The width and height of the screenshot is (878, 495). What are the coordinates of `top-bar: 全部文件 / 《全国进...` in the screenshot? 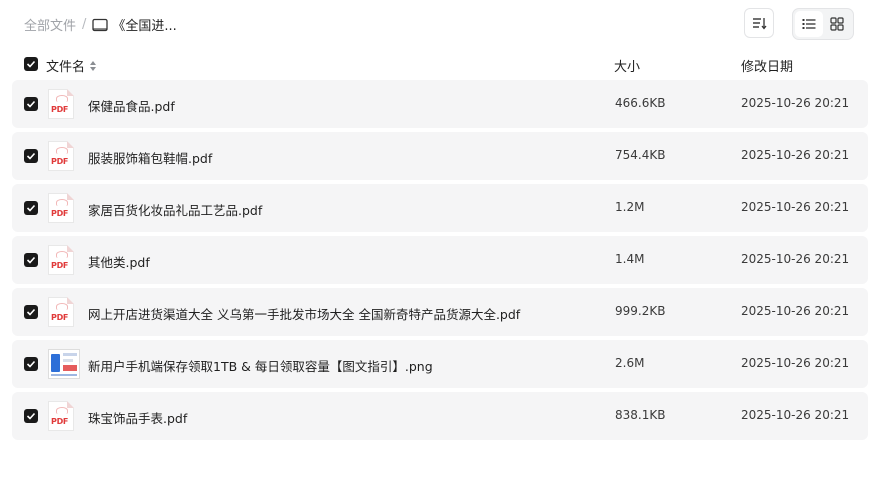 It's located at (439, 24).